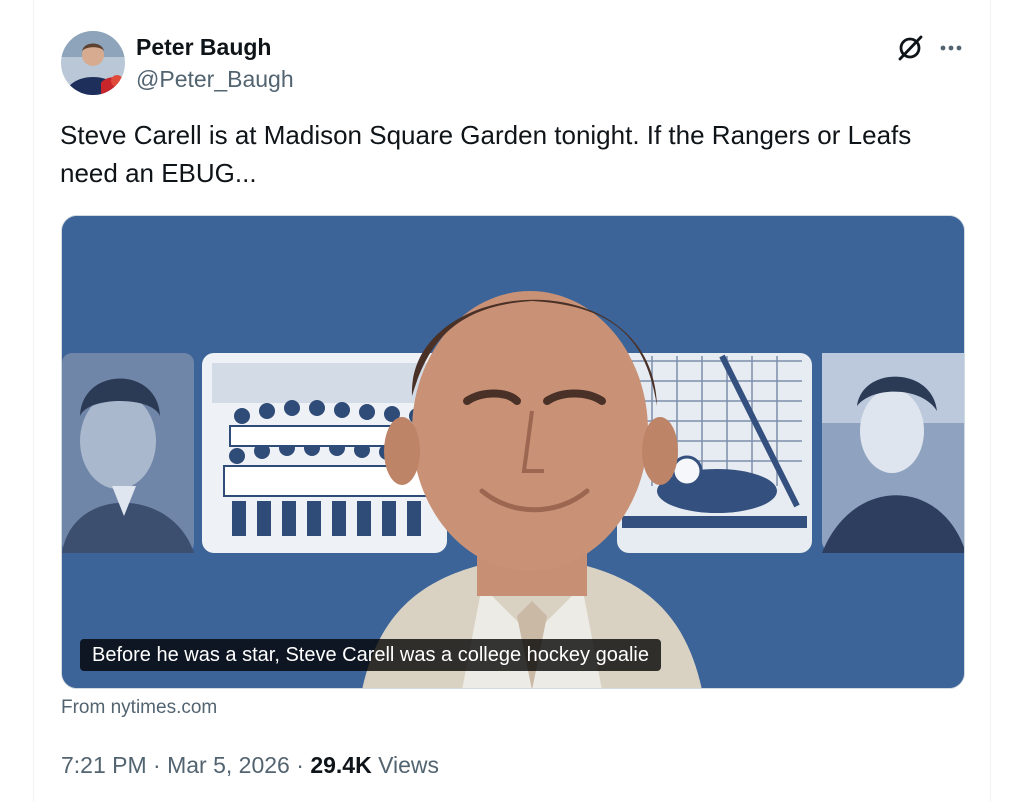  Describe the element at coordinates (128, 453) in the screenshot. I see `portrait-photo` at that location.